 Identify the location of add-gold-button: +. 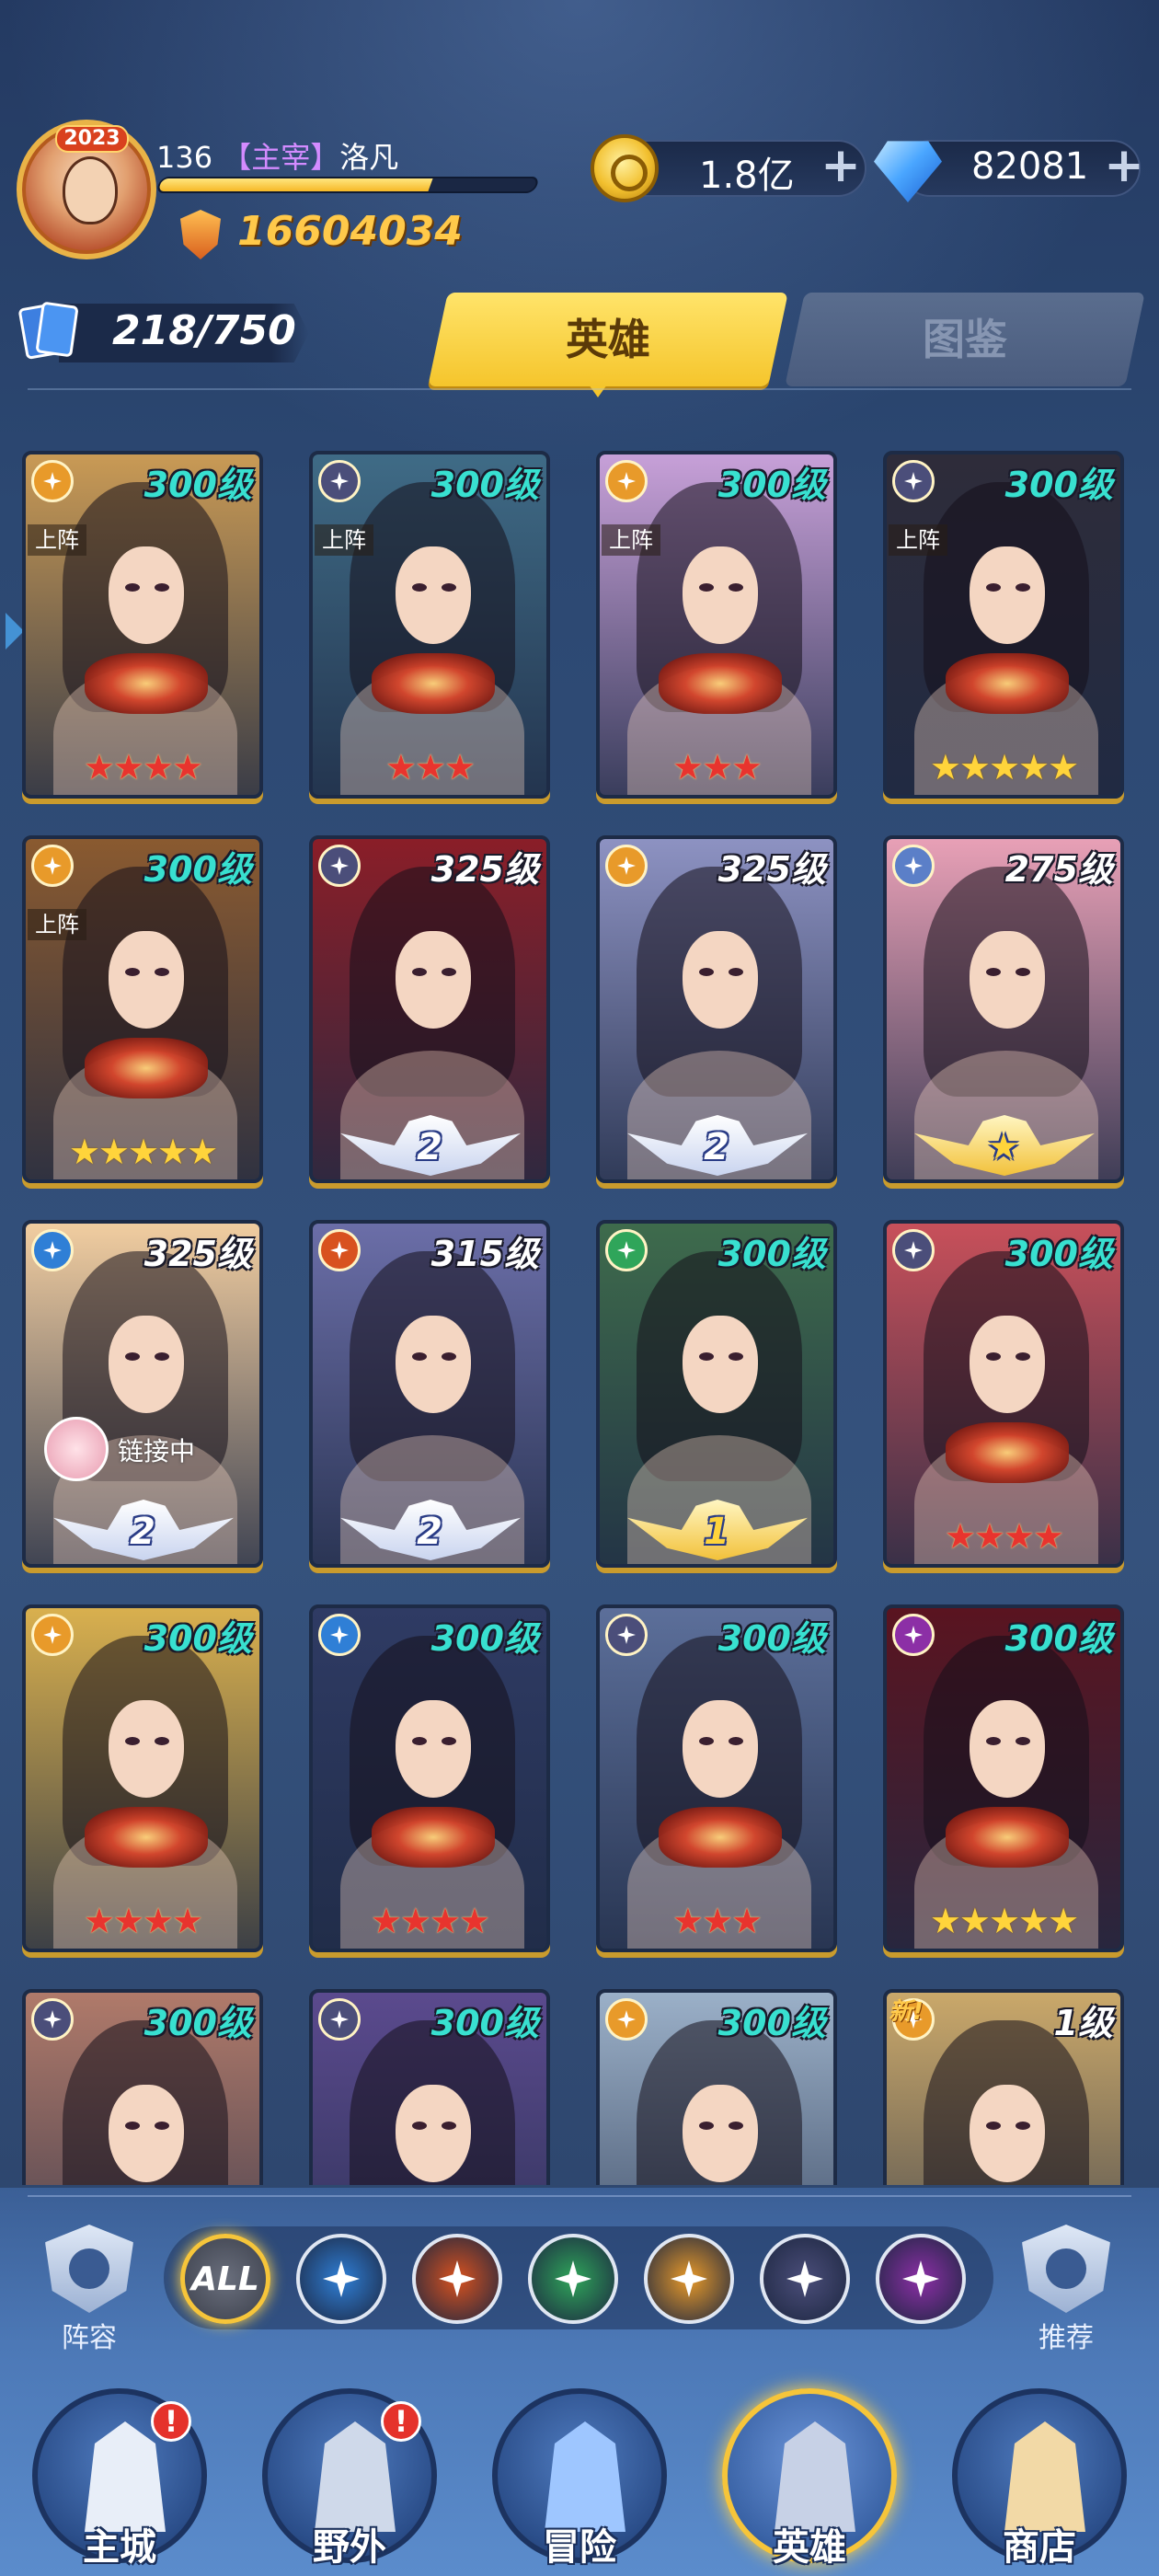
(840, 166).